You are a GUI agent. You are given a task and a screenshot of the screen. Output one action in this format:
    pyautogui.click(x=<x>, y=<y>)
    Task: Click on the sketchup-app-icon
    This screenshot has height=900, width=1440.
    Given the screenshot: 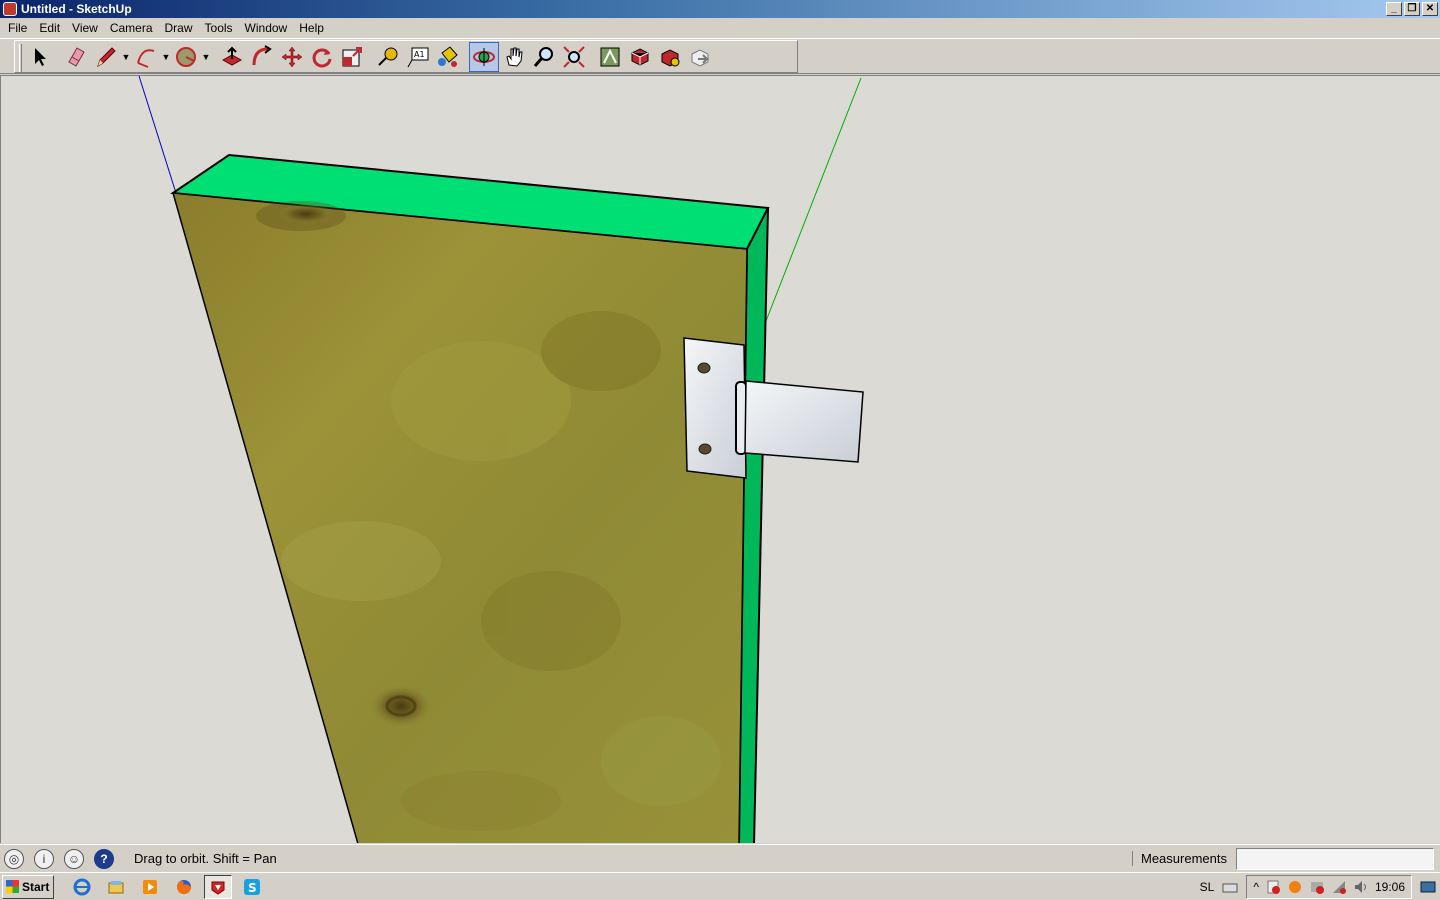 What is the action you would take?
    pyautogui.click(x=10, y=9)
    